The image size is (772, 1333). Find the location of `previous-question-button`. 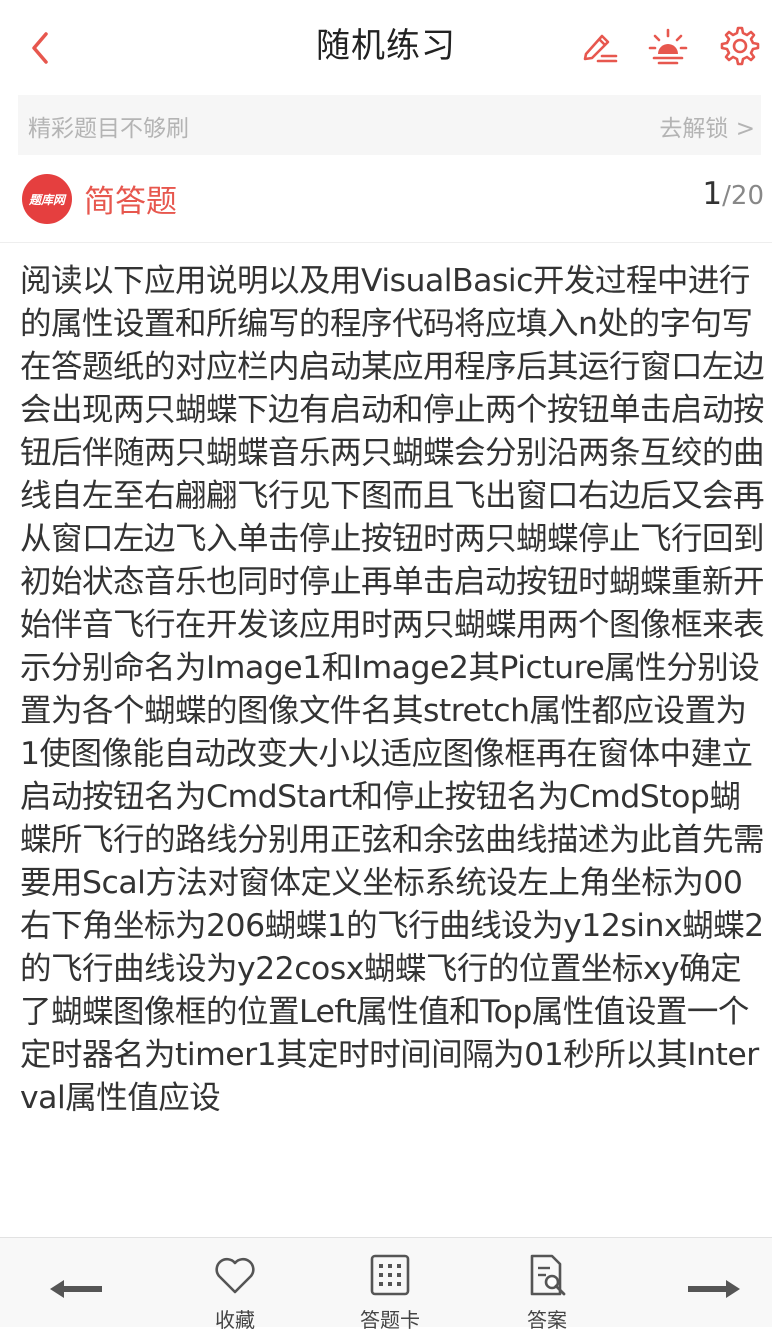

previous-question-button is located at coordinates (78, 1289).